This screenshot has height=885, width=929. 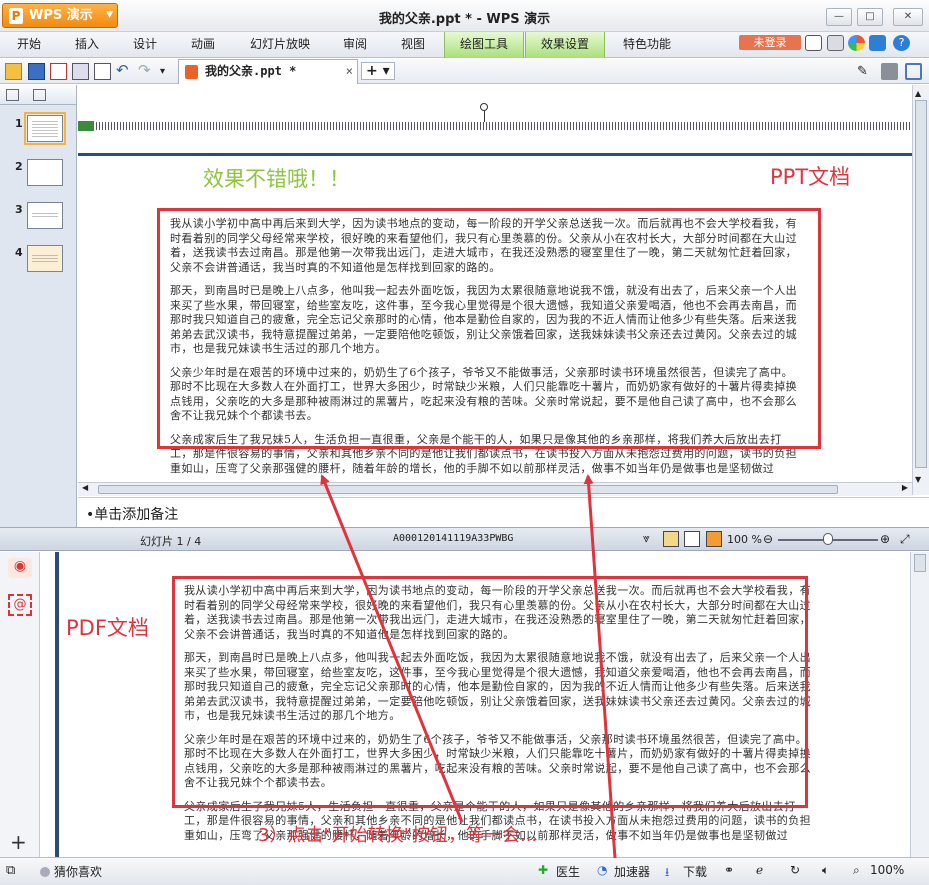 What do you see at coordinates (45, 872) in the screenshot?
I see `status-dot-icon` at bounding box center [45, 872].